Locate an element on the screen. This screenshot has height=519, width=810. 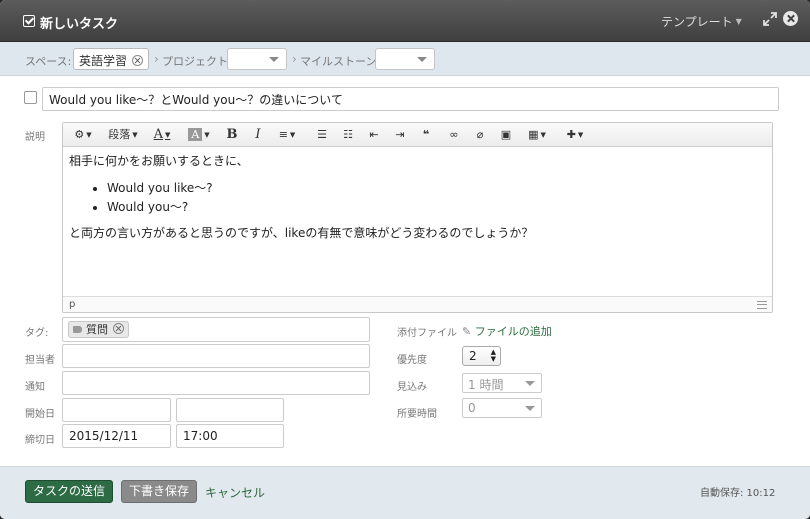
remove-space-icon is located at coordinates (138, 60).